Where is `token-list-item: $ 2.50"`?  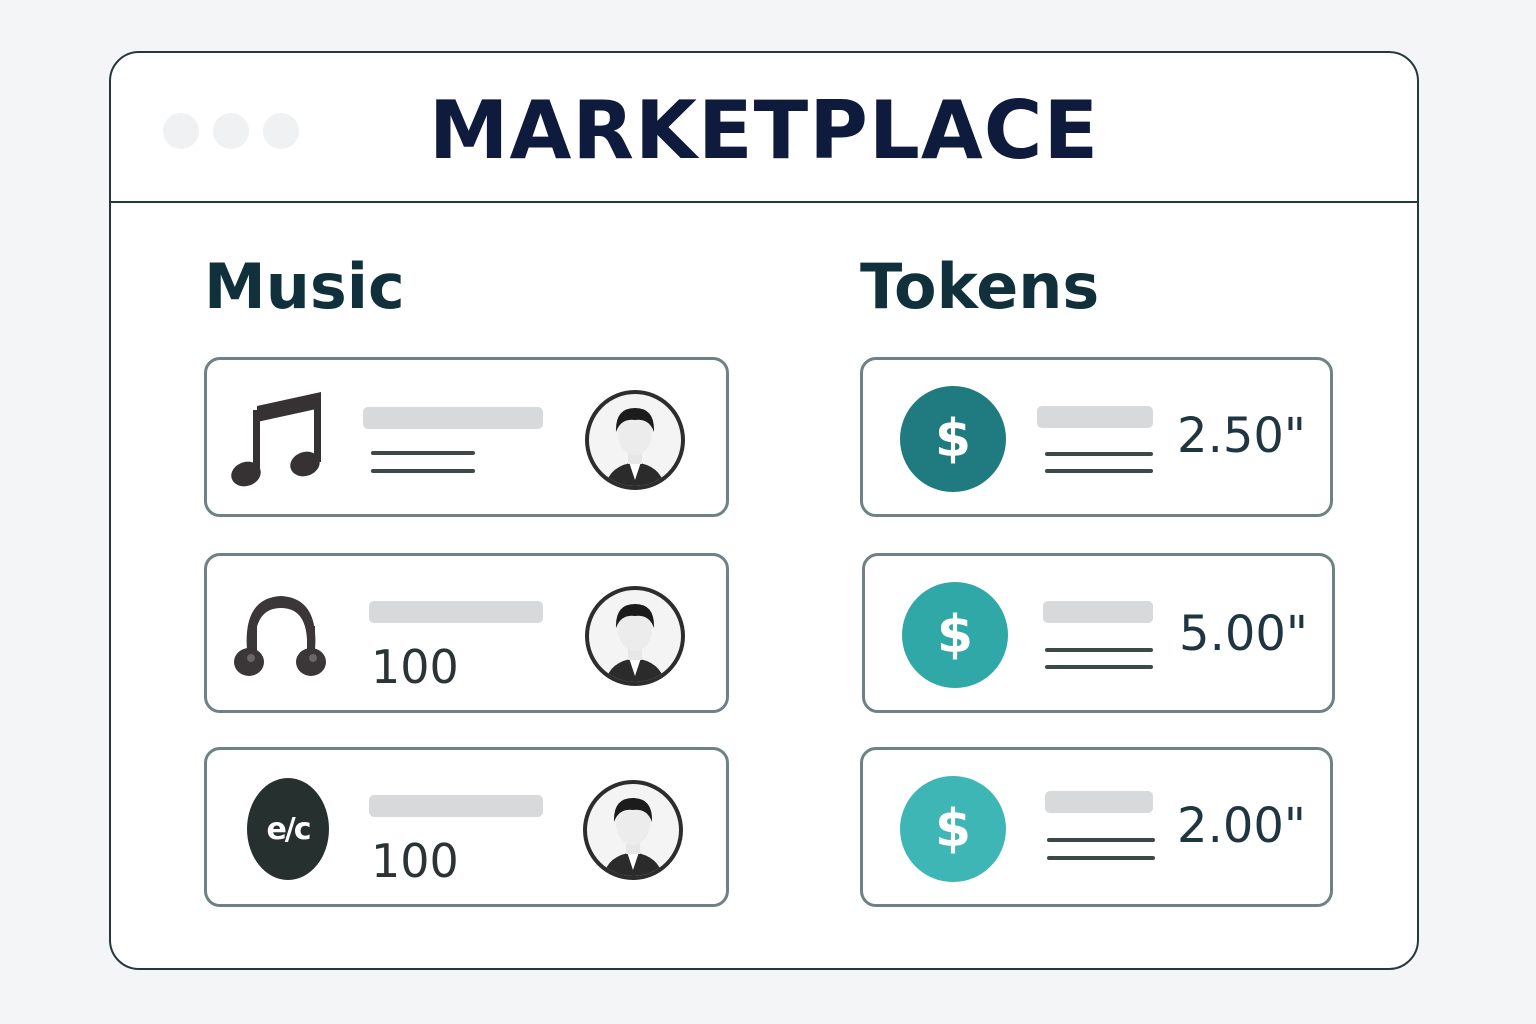
token-list-item: $ 2.50" is located at coordinates (1096, 437).